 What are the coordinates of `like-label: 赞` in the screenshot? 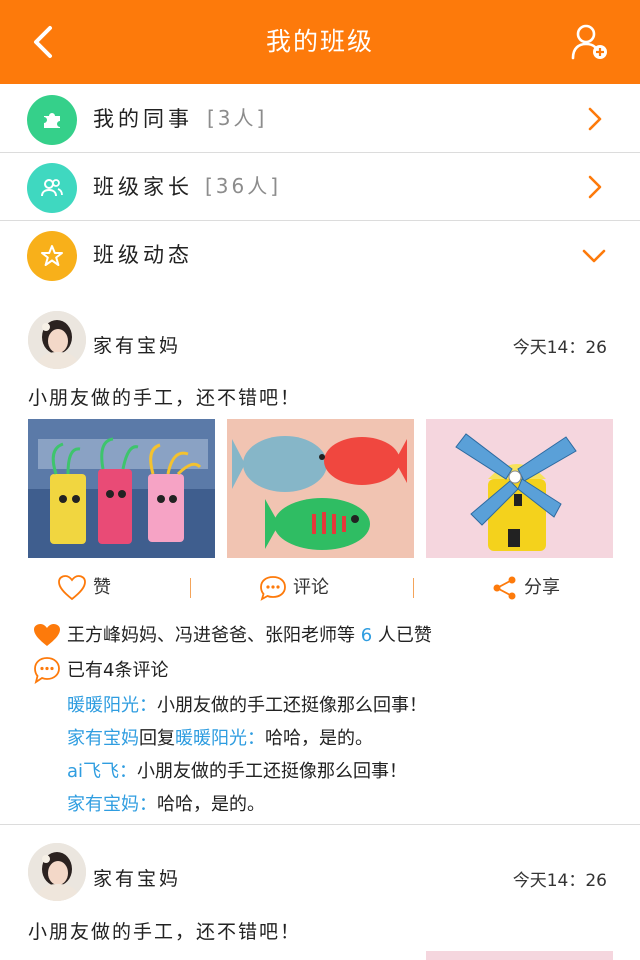 It's located at (102, 587).